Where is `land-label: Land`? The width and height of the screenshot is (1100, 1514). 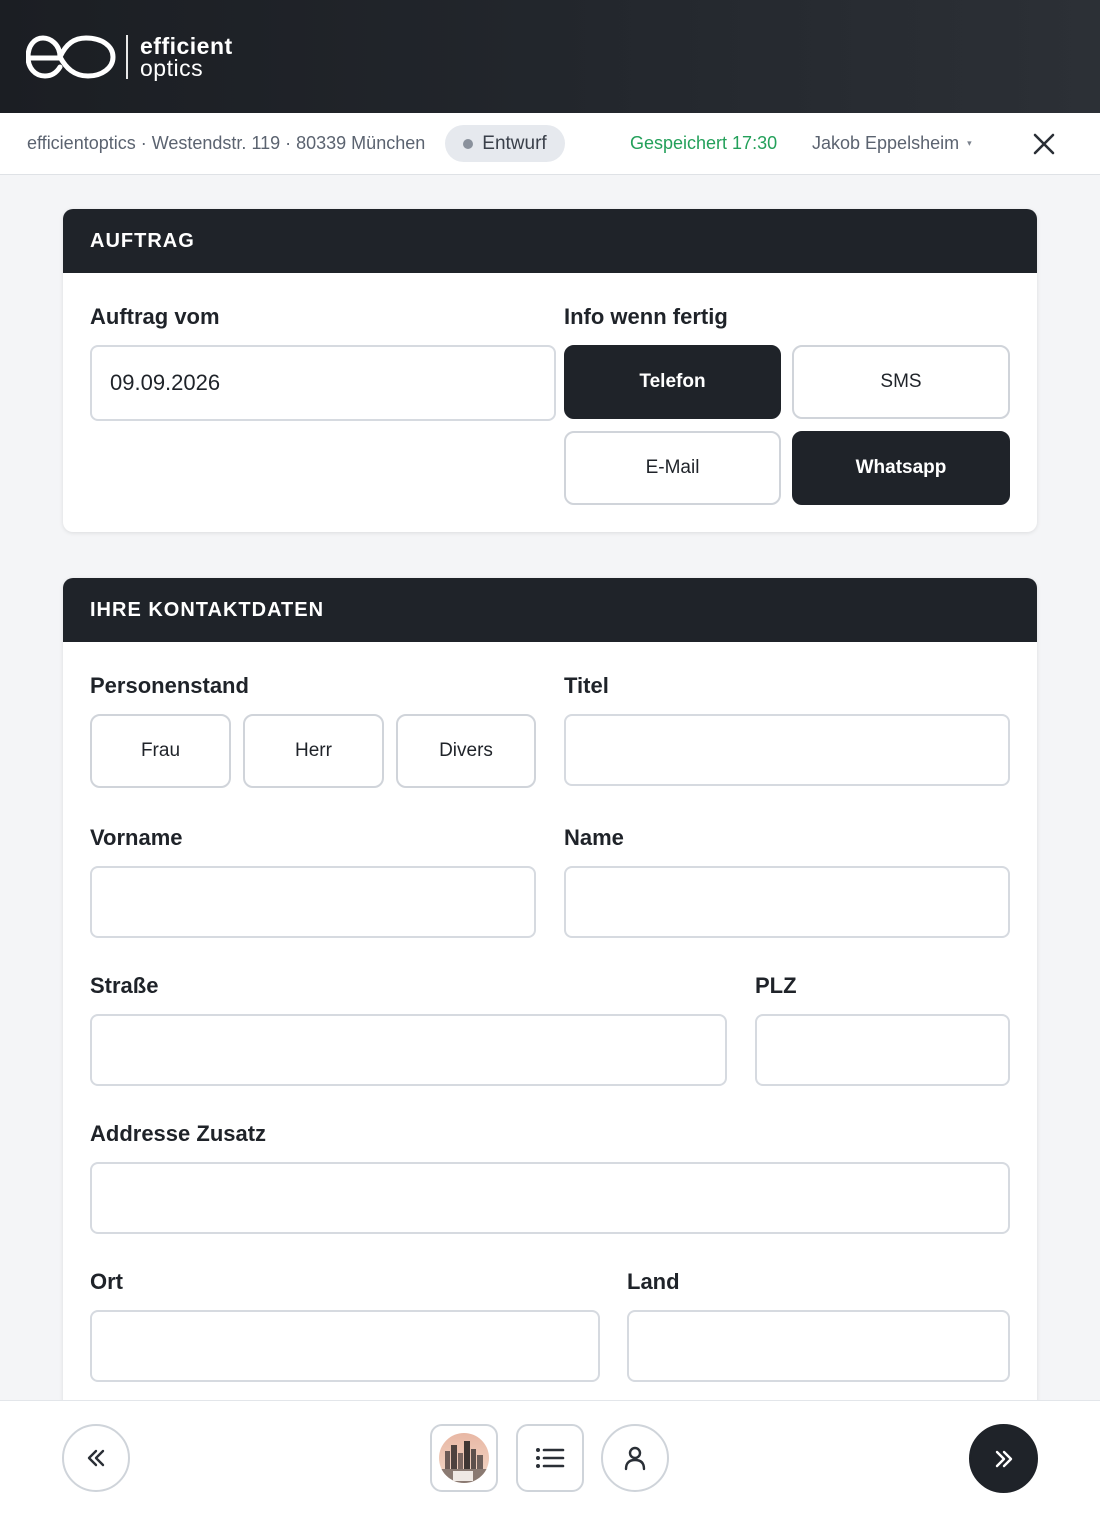
land-label: Land is located at coordinates (653, 1281).